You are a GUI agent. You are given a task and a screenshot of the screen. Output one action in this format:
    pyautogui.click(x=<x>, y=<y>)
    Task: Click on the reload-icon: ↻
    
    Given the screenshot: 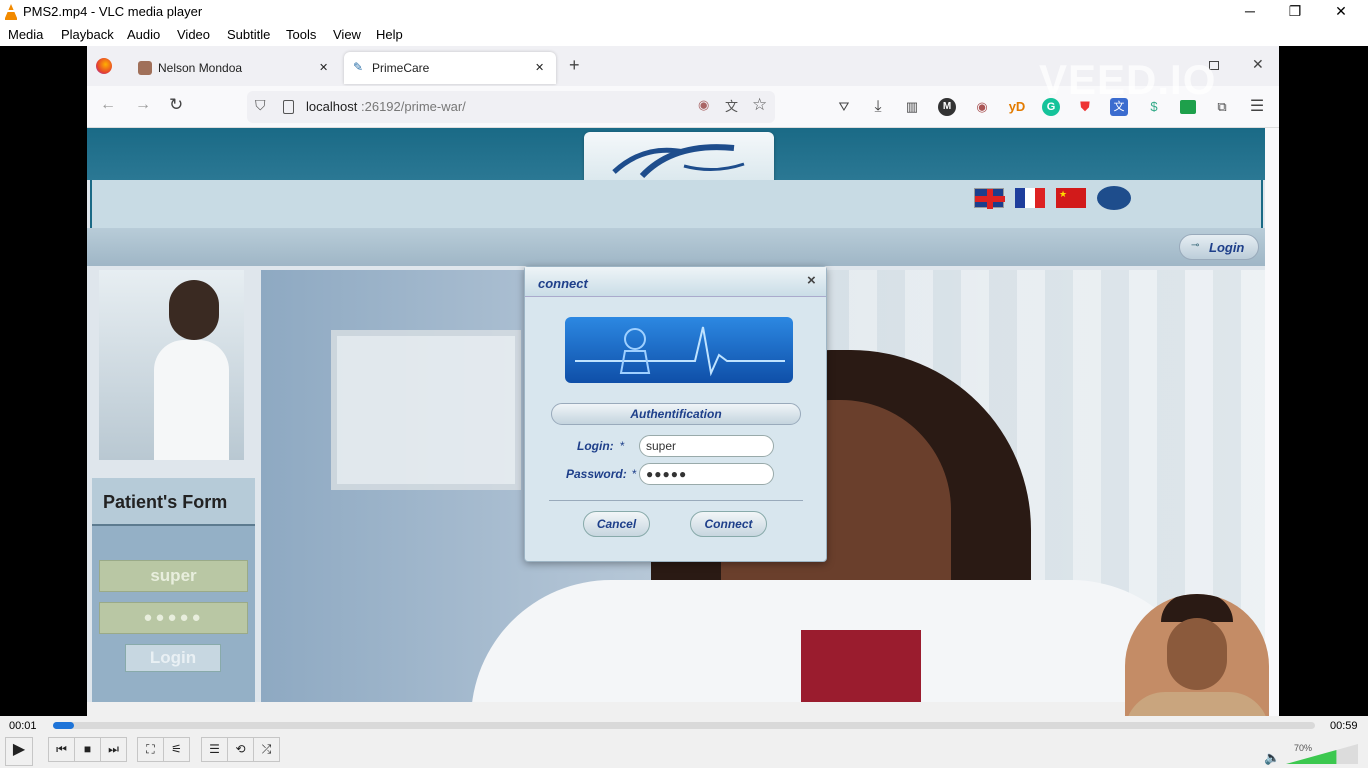 What is the action you would take?
    pyautogui.click(x=176, y=105)
    